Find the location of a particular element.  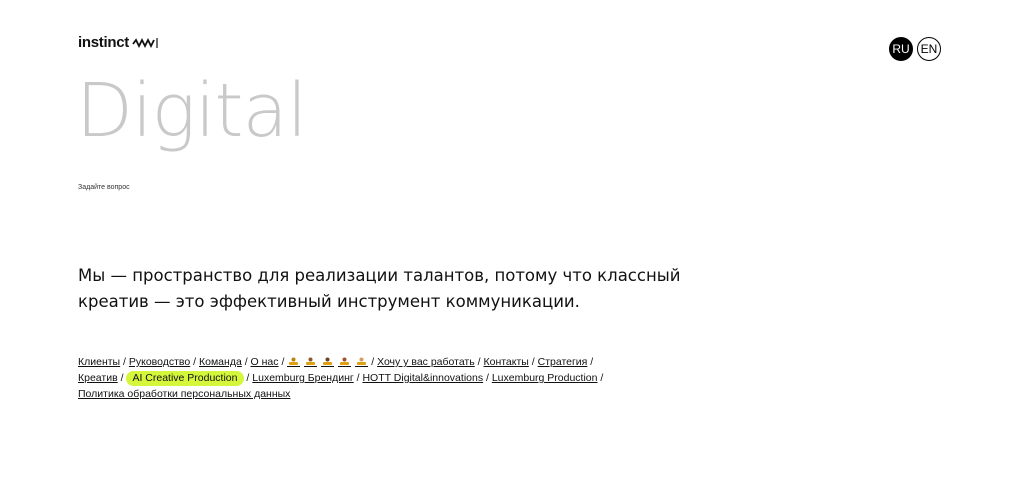

nav-leadership-link: Руководство is located at coordinates (159, 362).